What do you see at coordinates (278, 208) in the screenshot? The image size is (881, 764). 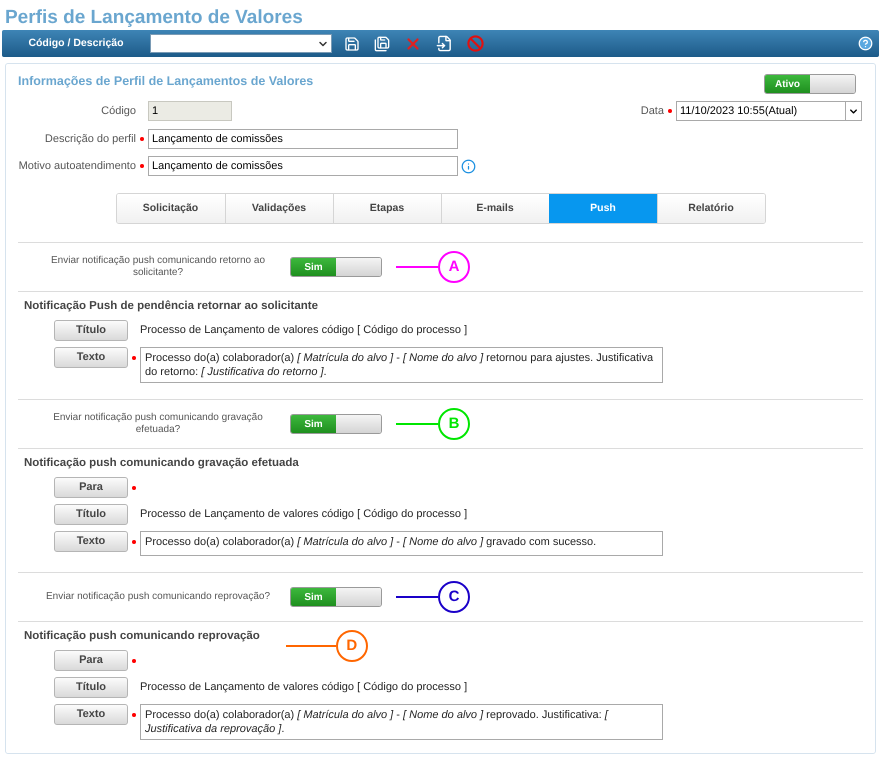 I see `tab: Validações` at bounding box center [278, 208].